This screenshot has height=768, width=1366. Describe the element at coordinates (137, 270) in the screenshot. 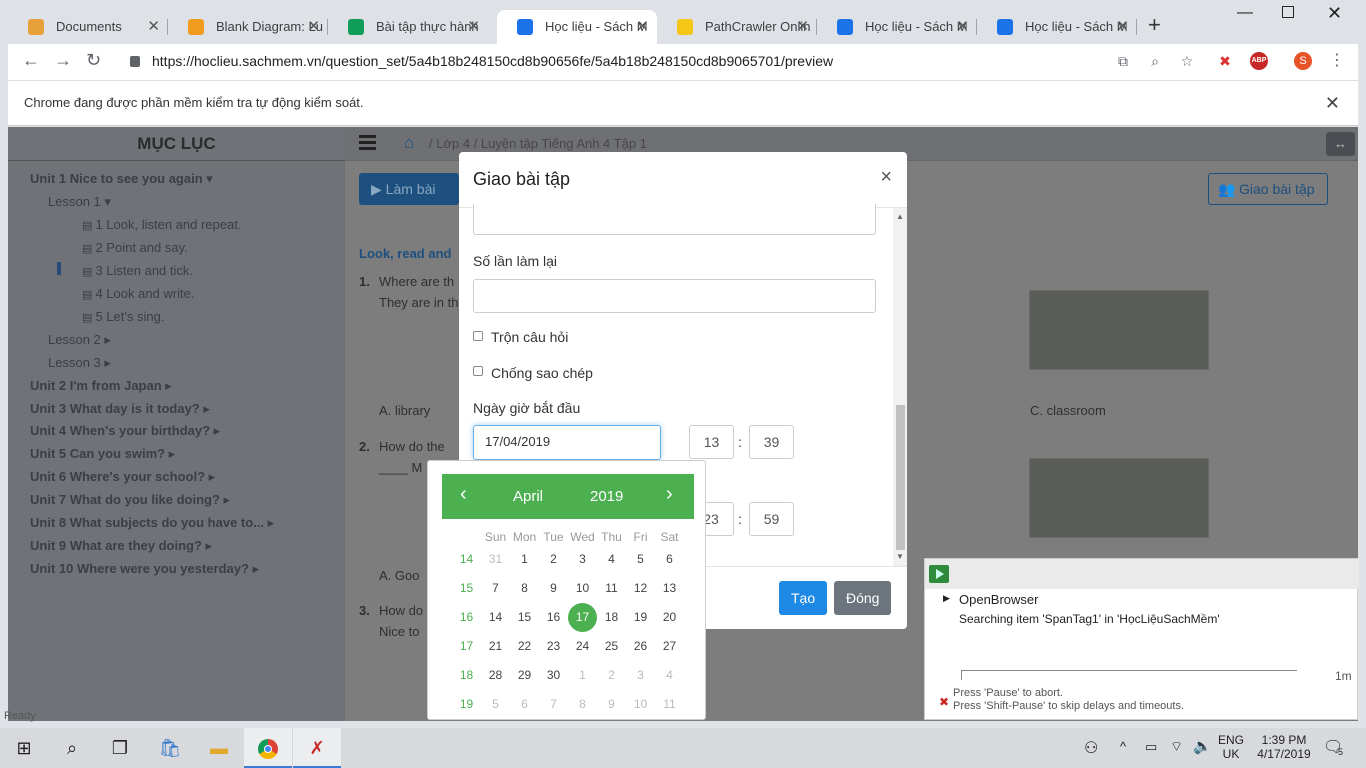

I see `sidebar-item: ▤ 3 Listen and tick.` at that location.